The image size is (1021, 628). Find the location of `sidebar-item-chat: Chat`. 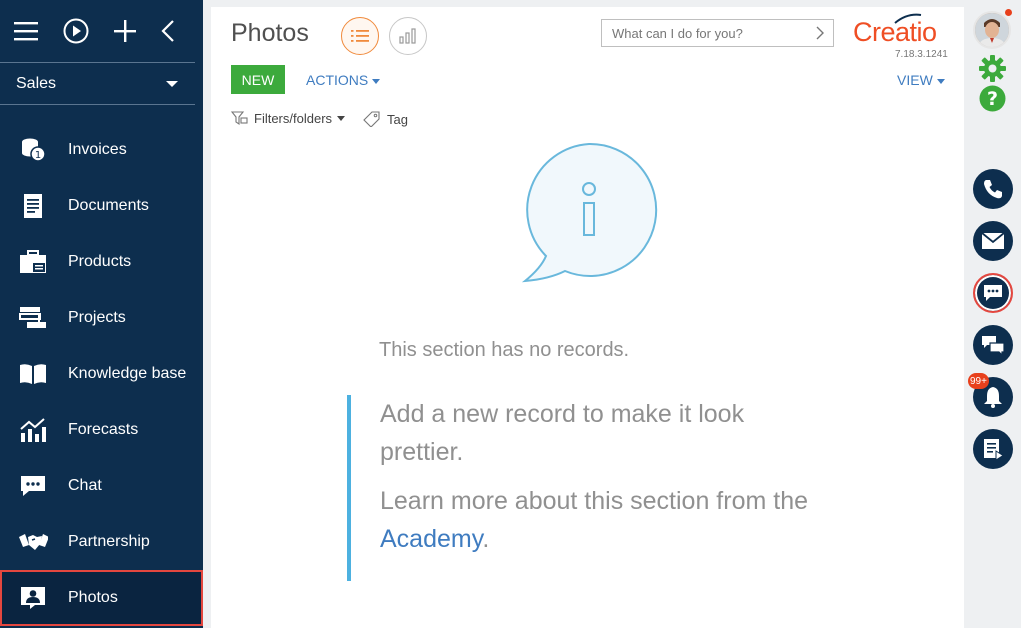

sidebar-item-chat: Chat is located at coordinates (101, 486).